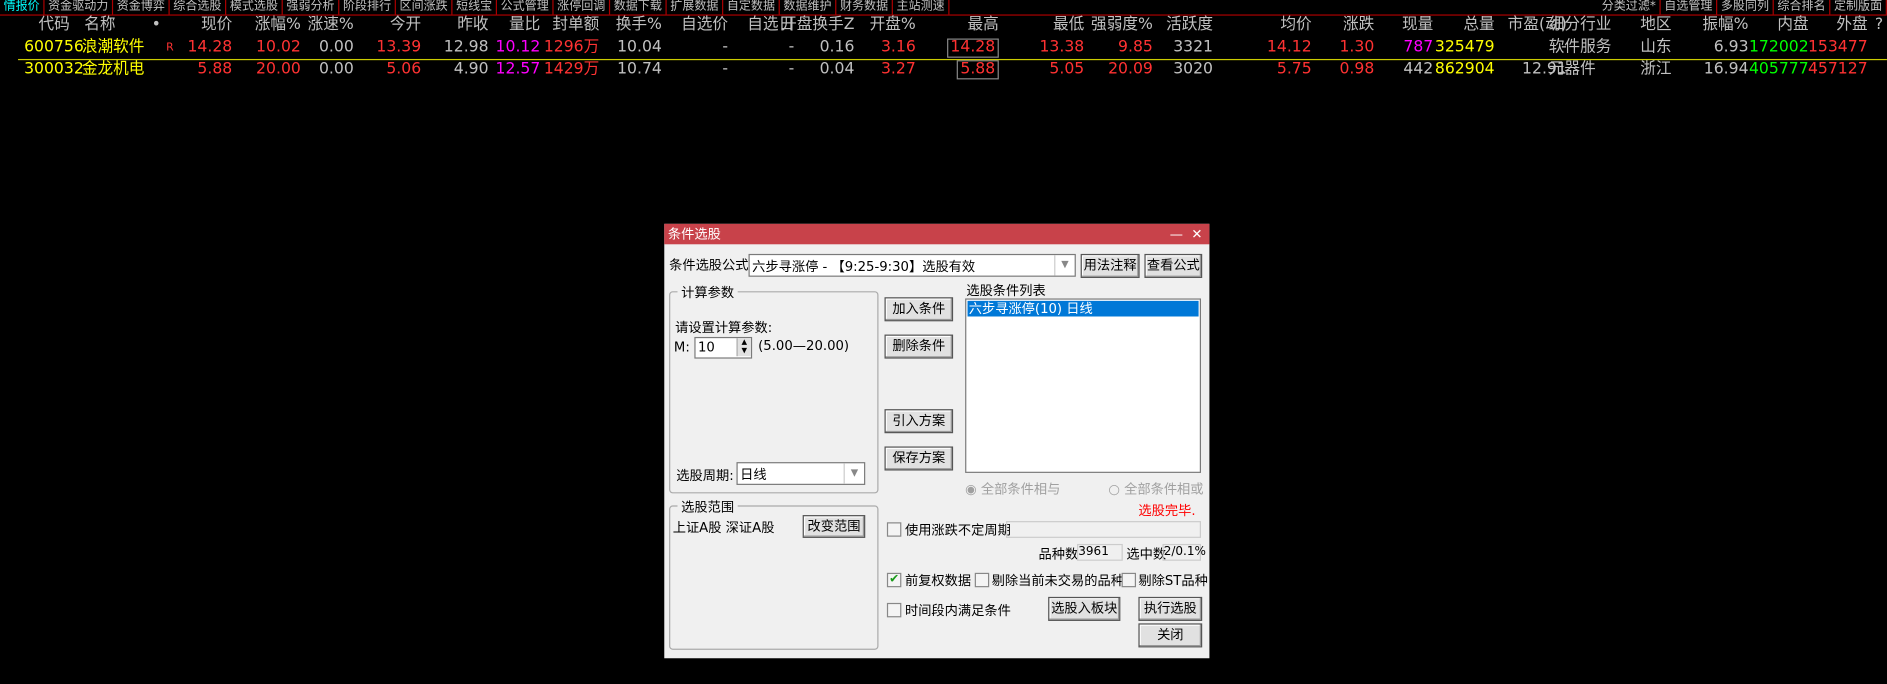 This screenshot has height=684, width=1887. Describe the element at coordinates (1006, 290) in the screenshot. I see `condition-list-label: 选股条件列表` at that location.